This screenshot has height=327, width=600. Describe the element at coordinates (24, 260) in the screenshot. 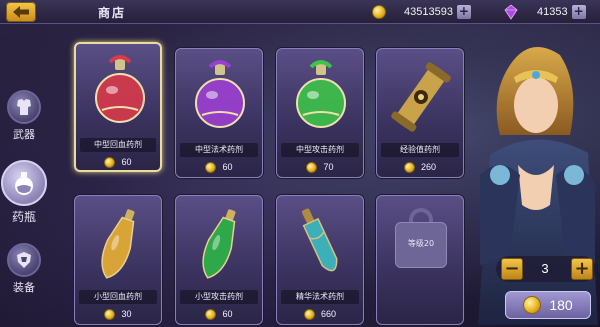

I see `gear-armor-icon` at that location.